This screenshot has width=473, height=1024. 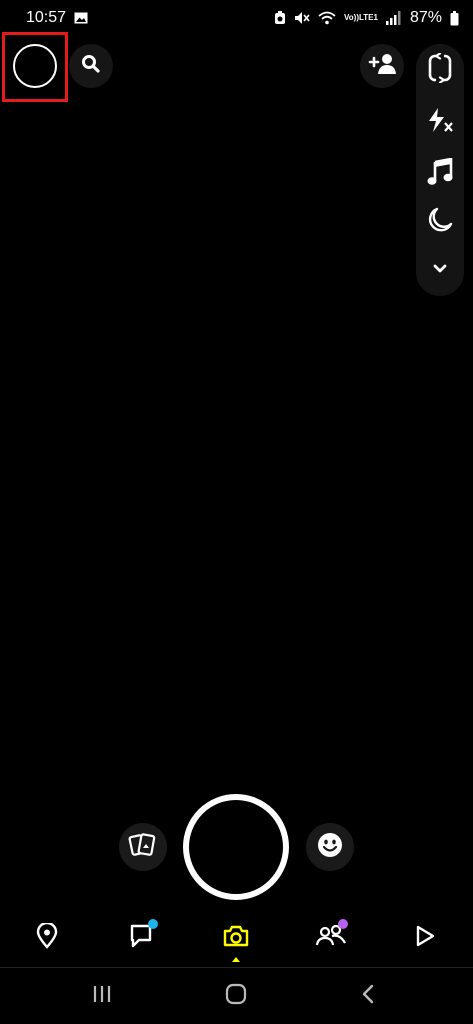 I want to click on night-mode-button, so click(x=440, y=222).